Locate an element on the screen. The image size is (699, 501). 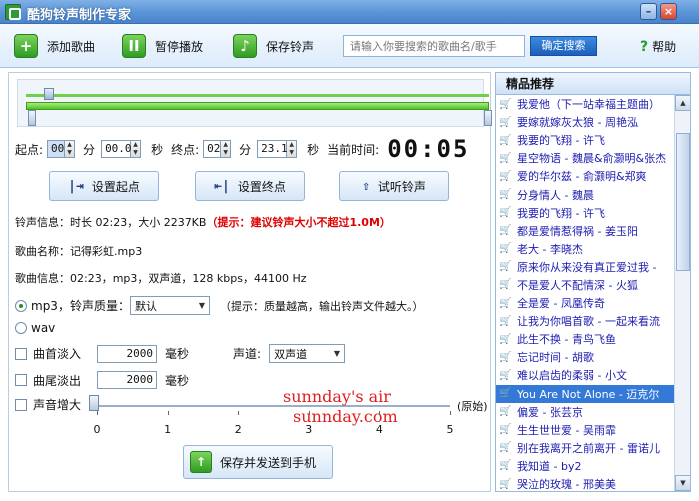
help-button: ? 帮助 is located at coordinates (658, 46).